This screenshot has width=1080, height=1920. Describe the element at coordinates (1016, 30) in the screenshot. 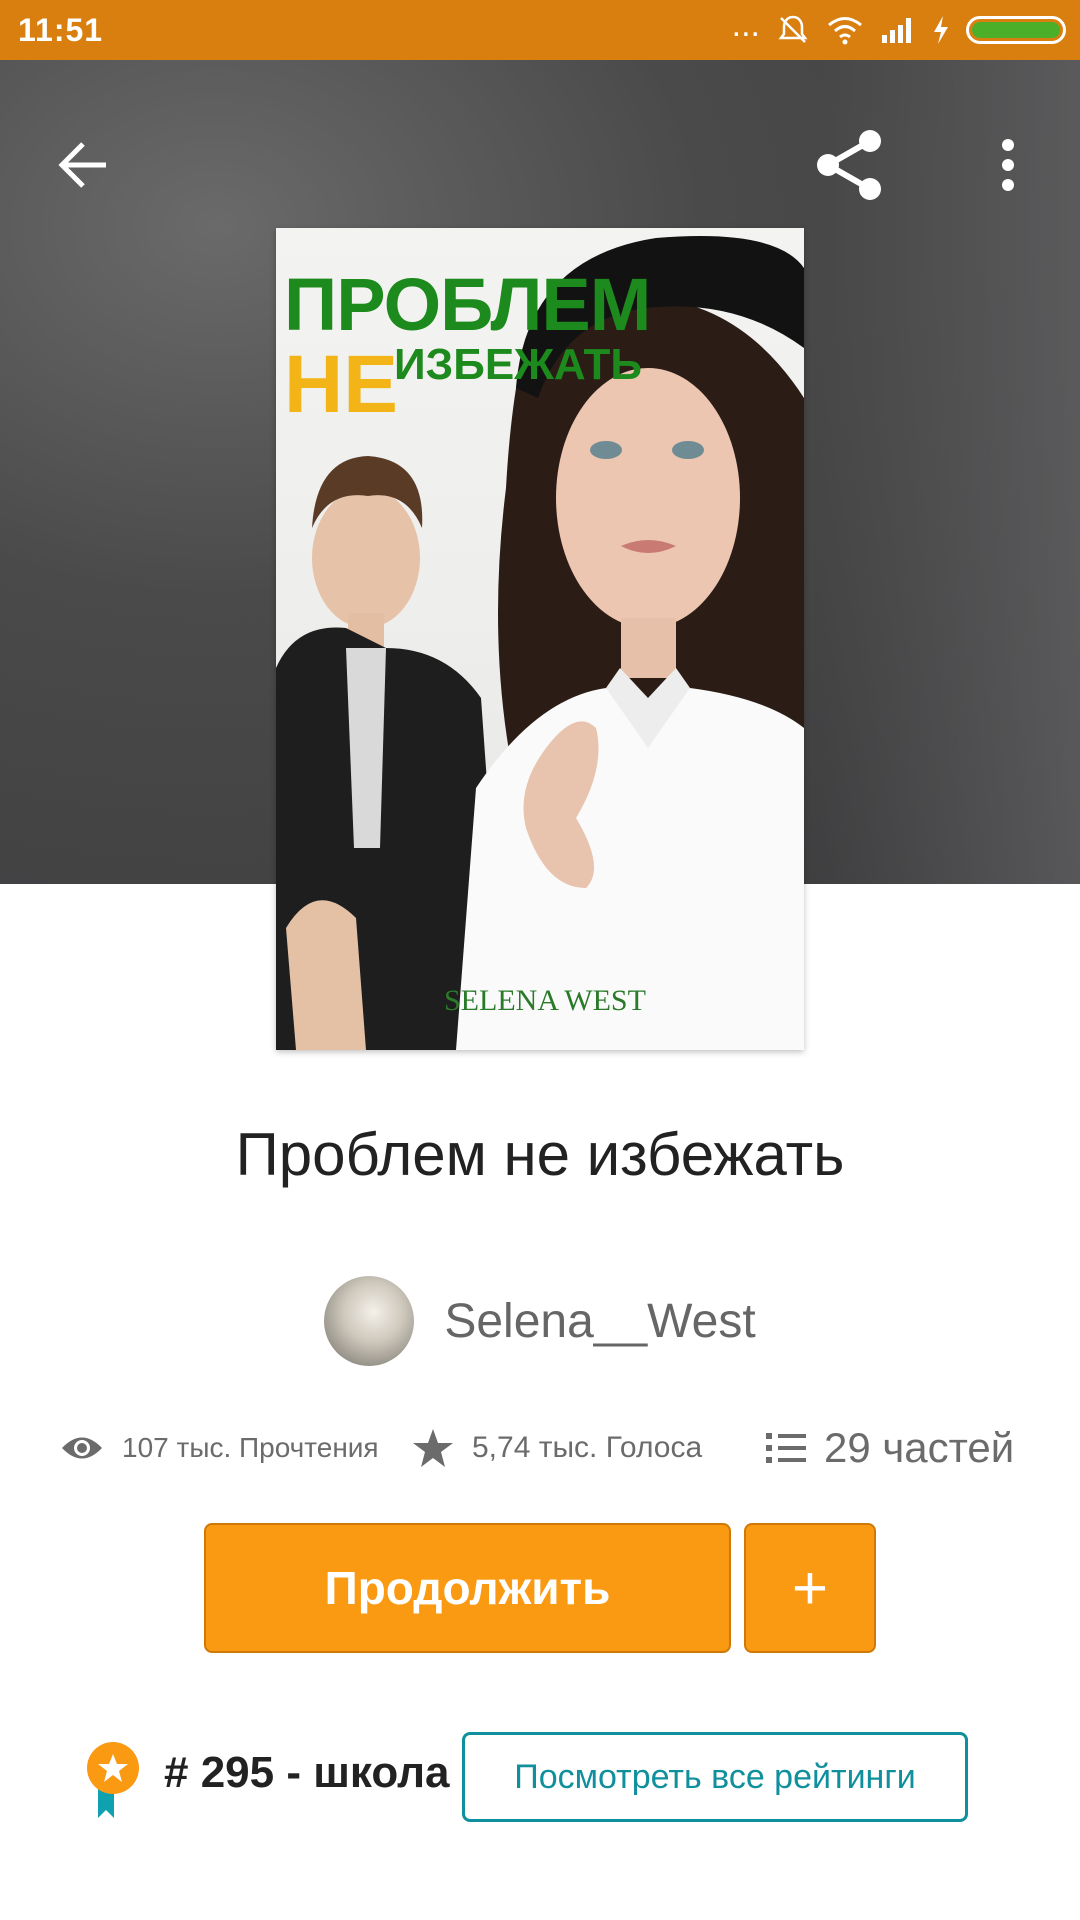

I see `battery-icon` at that location.